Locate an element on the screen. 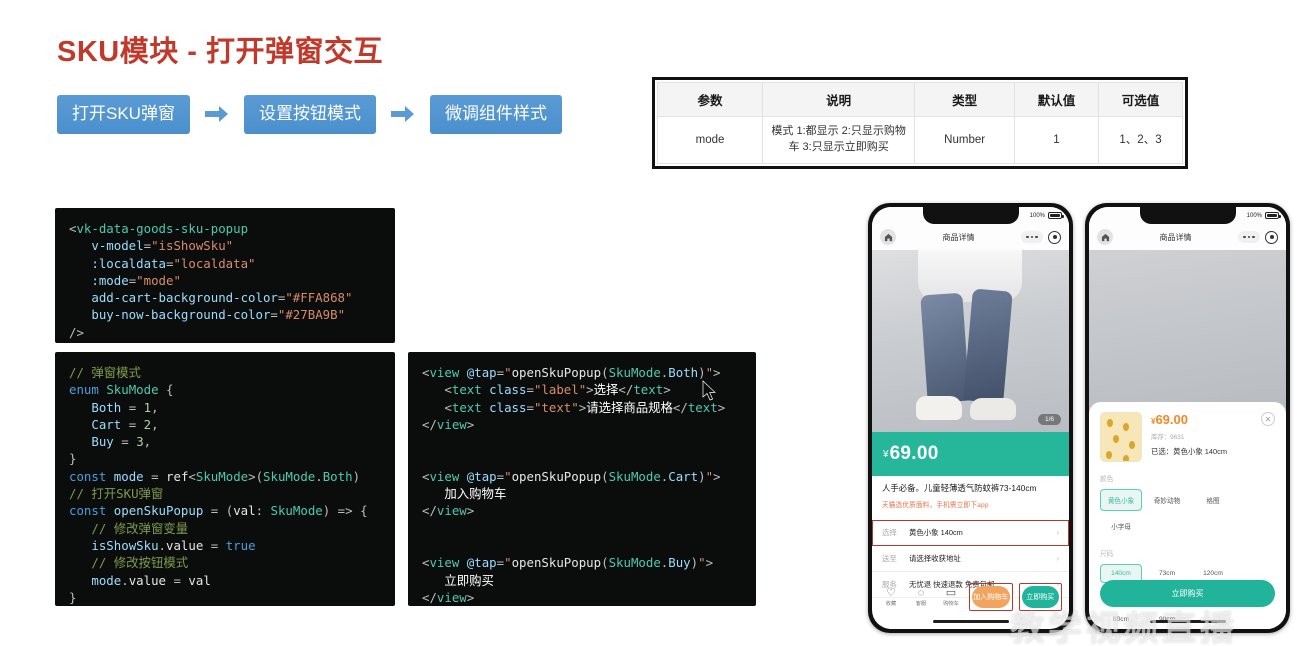 This screenshot has height=646, width=1298. product-info: 人手必备。儿童轻薄透气防蚊裤73-140cm 天猫选优质面料，手机需立即下app is located at coordinates (970, 492).